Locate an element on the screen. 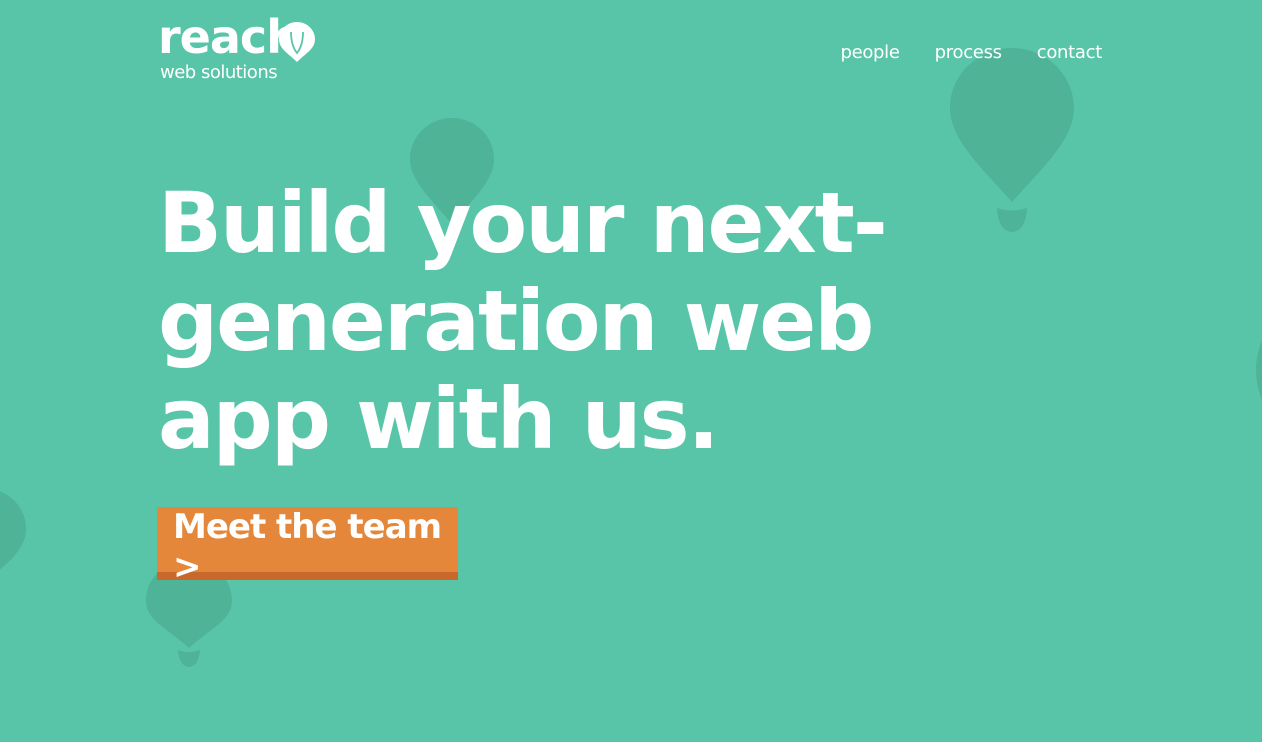 This screenshot has width=1262, height=742. logo-wordmark: reach is located at coordinates (228, 37).